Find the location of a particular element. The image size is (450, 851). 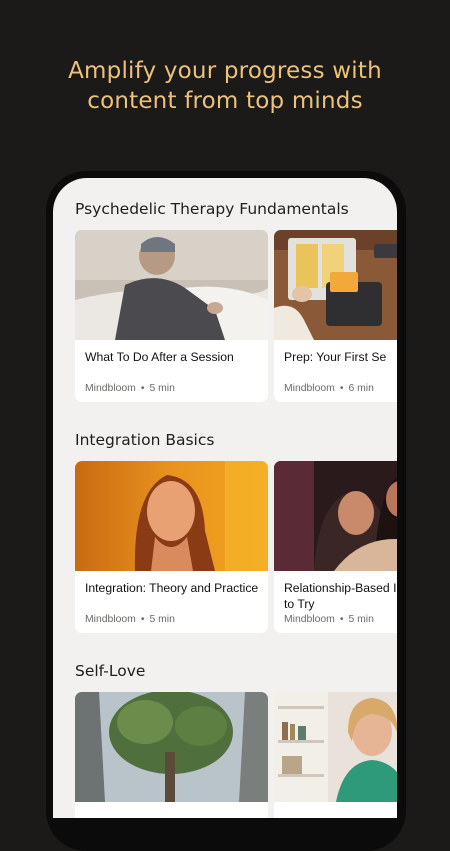

card-thumbnail-woman-golden-light is located at coordinates (171, 516).